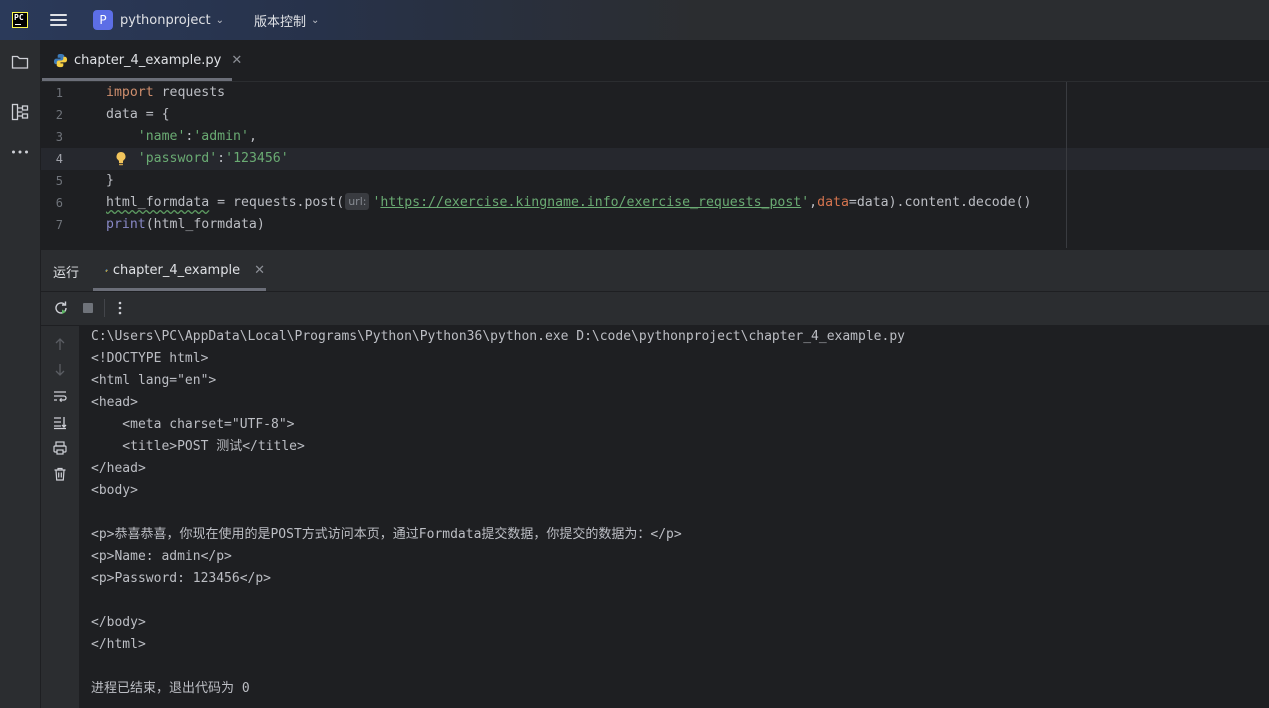  What do you see at coordinates (150, 358) in the screenshot?
I see `console-line: <!DOCTYPE html>` at bounding box center [150, 358].